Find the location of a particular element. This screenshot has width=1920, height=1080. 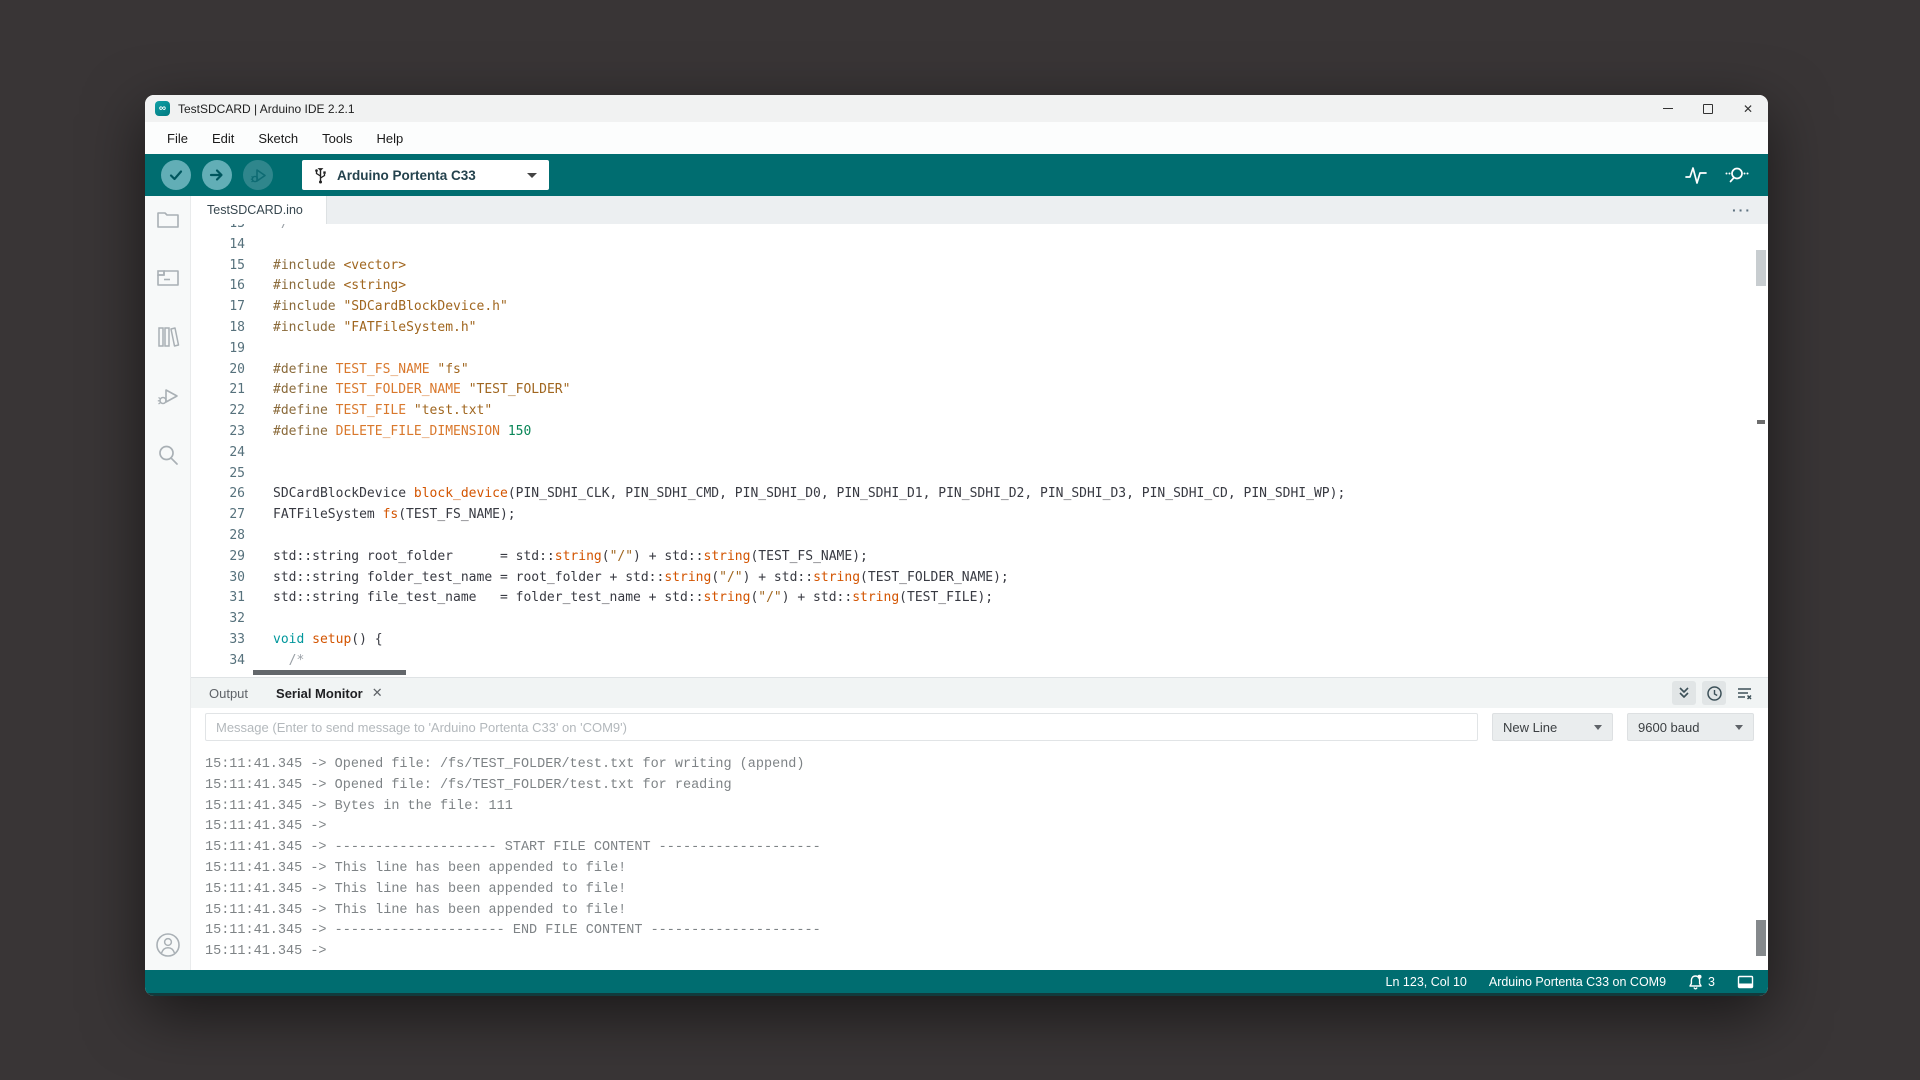

sidebar-item-library-manager is located at coordinates (168, 337).